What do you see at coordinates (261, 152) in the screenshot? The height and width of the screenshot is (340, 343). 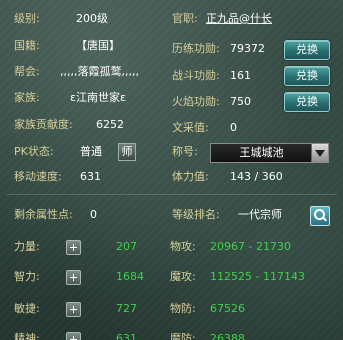 I see `title-dropdown-value: 王城城池` at bounding box center [261, 152].